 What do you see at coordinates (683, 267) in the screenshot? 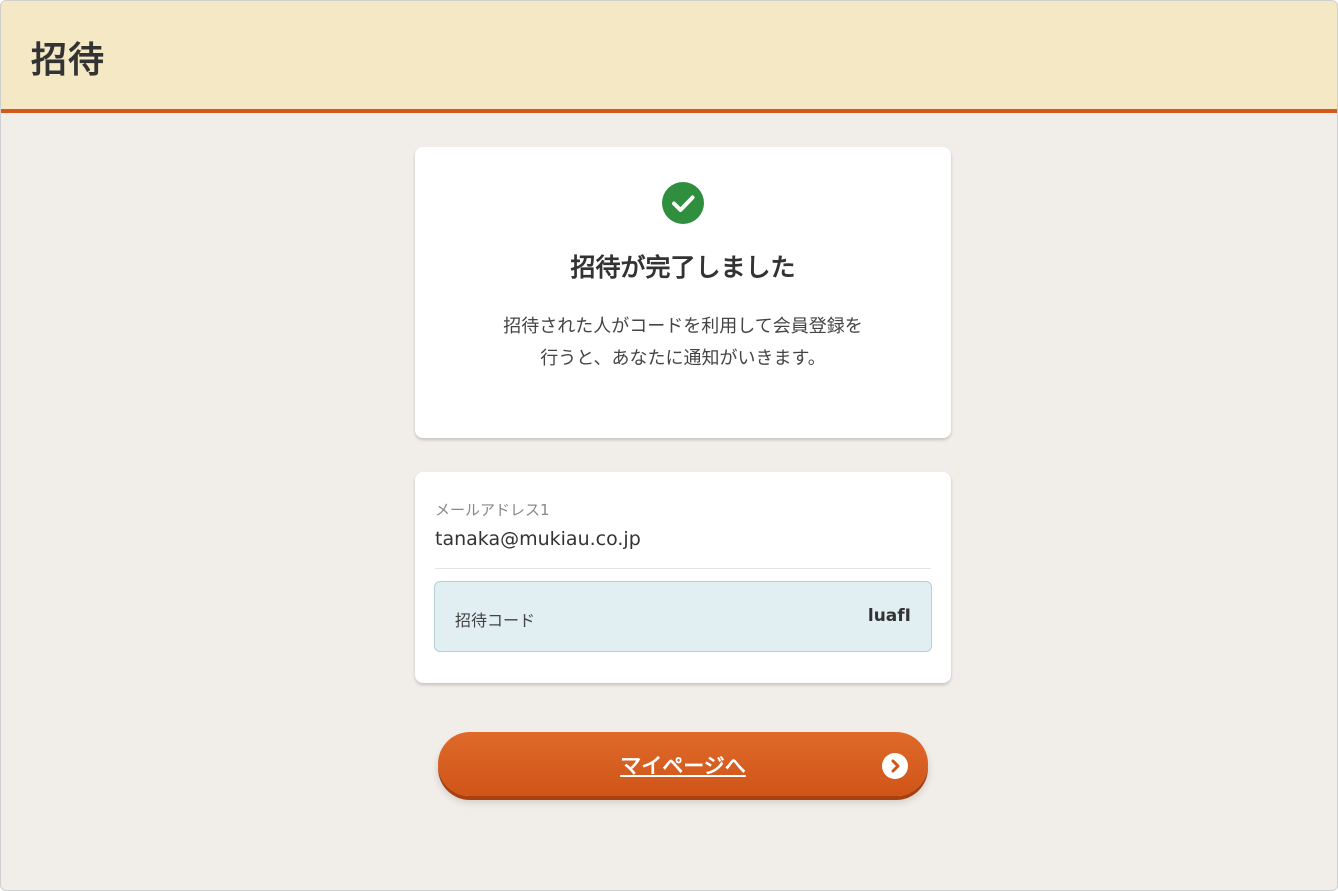
I see `completion-title: 招待が完了しました` at bounding box center [683, 267].